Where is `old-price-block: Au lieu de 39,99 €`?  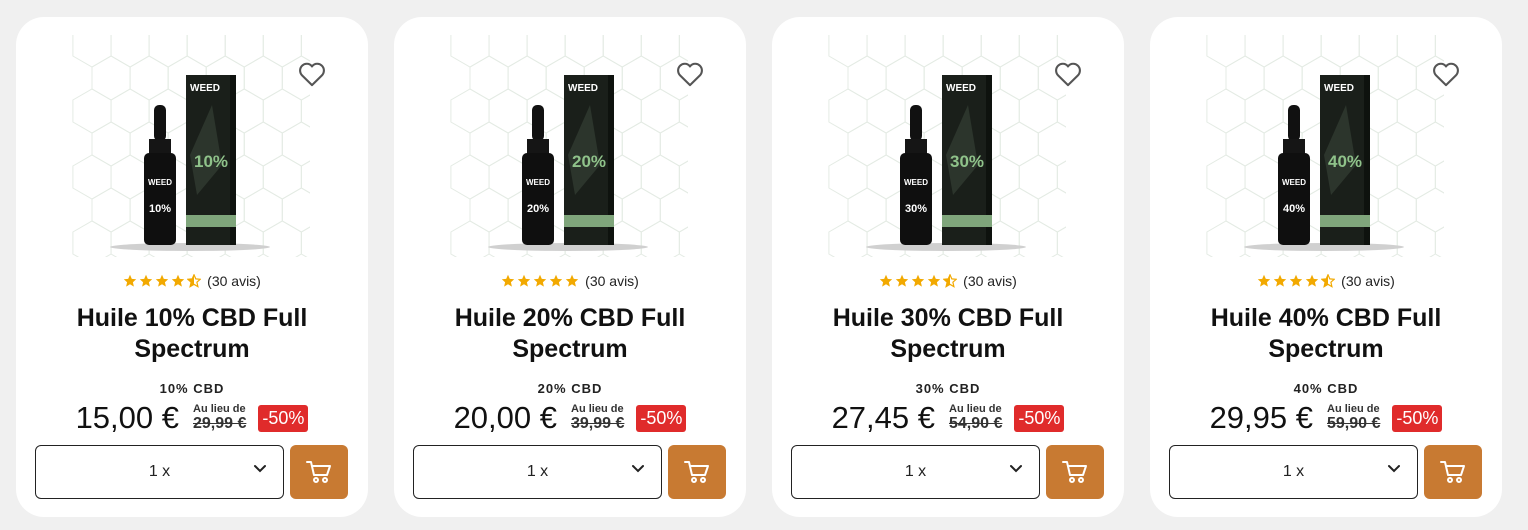 old-price-block: Au lieu de 39,99 € is located at coordinates (597, 418).